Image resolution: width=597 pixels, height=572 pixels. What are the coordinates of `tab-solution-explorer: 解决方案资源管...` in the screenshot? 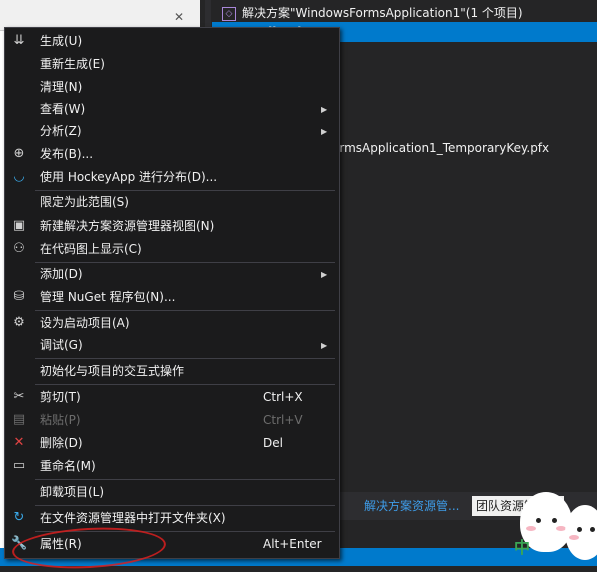 It's located at (411, 506).